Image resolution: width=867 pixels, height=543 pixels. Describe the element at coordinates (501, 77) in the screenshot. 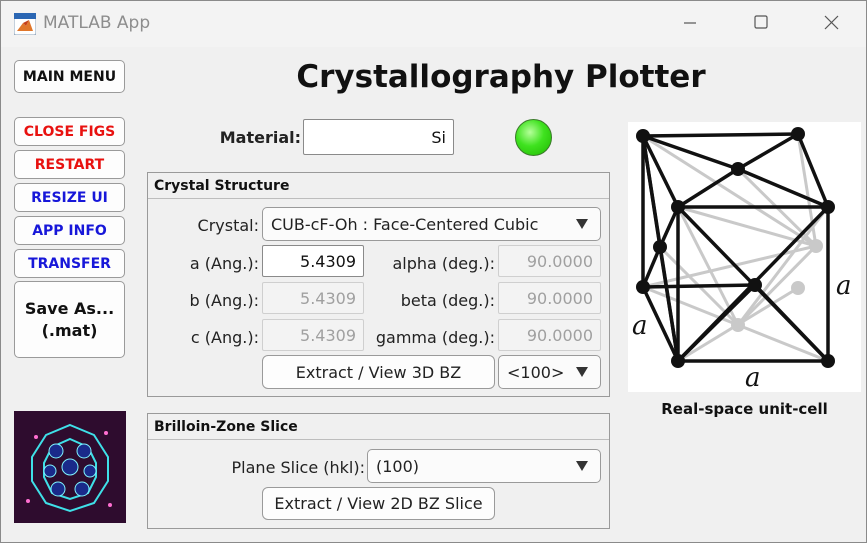

I see `page-title: Crystallography Plotter` at that location.